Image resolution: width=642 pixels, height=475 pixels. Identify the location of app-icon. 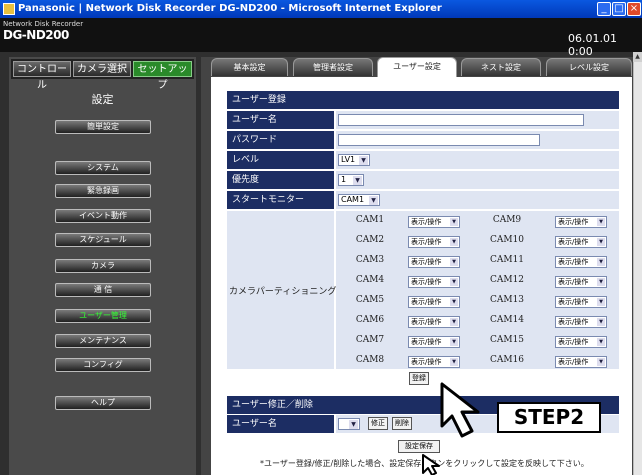
(9, 9).